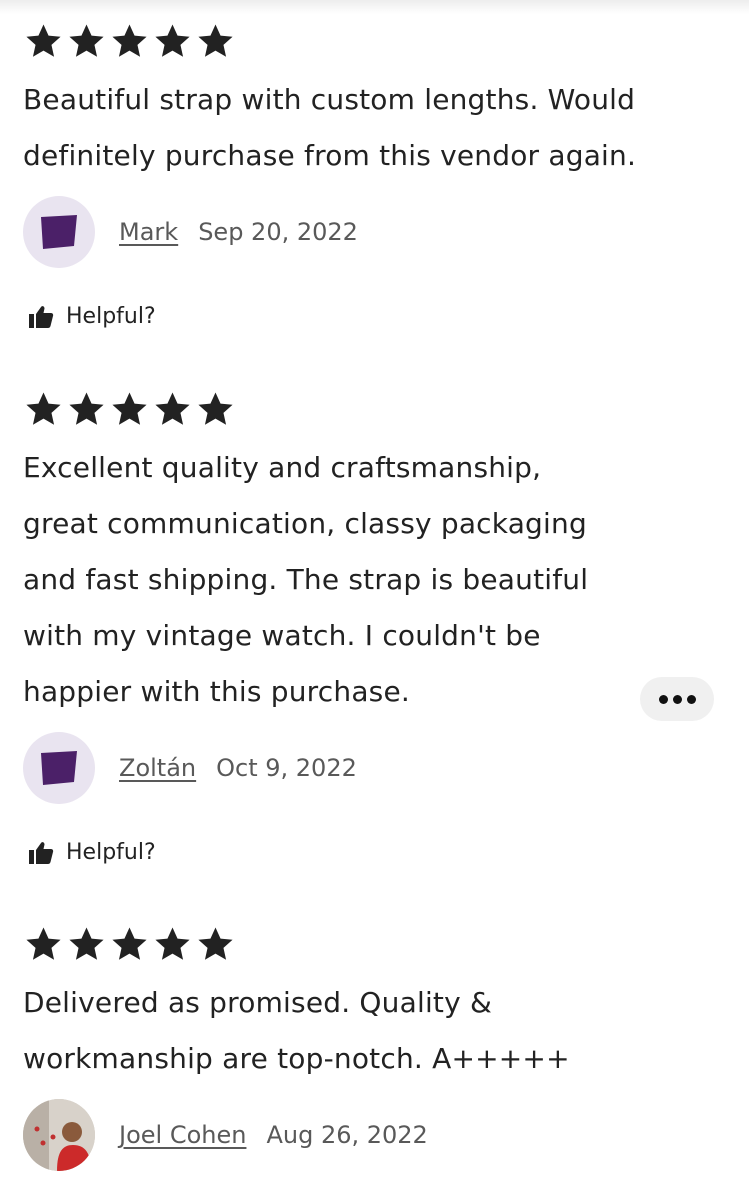 This screenshot has height=1186, width=749. What do you see at coordinates (148, 232) in the screenshot?
I see `reviewer-name-link: Mark` at bounding box center [148, 232].